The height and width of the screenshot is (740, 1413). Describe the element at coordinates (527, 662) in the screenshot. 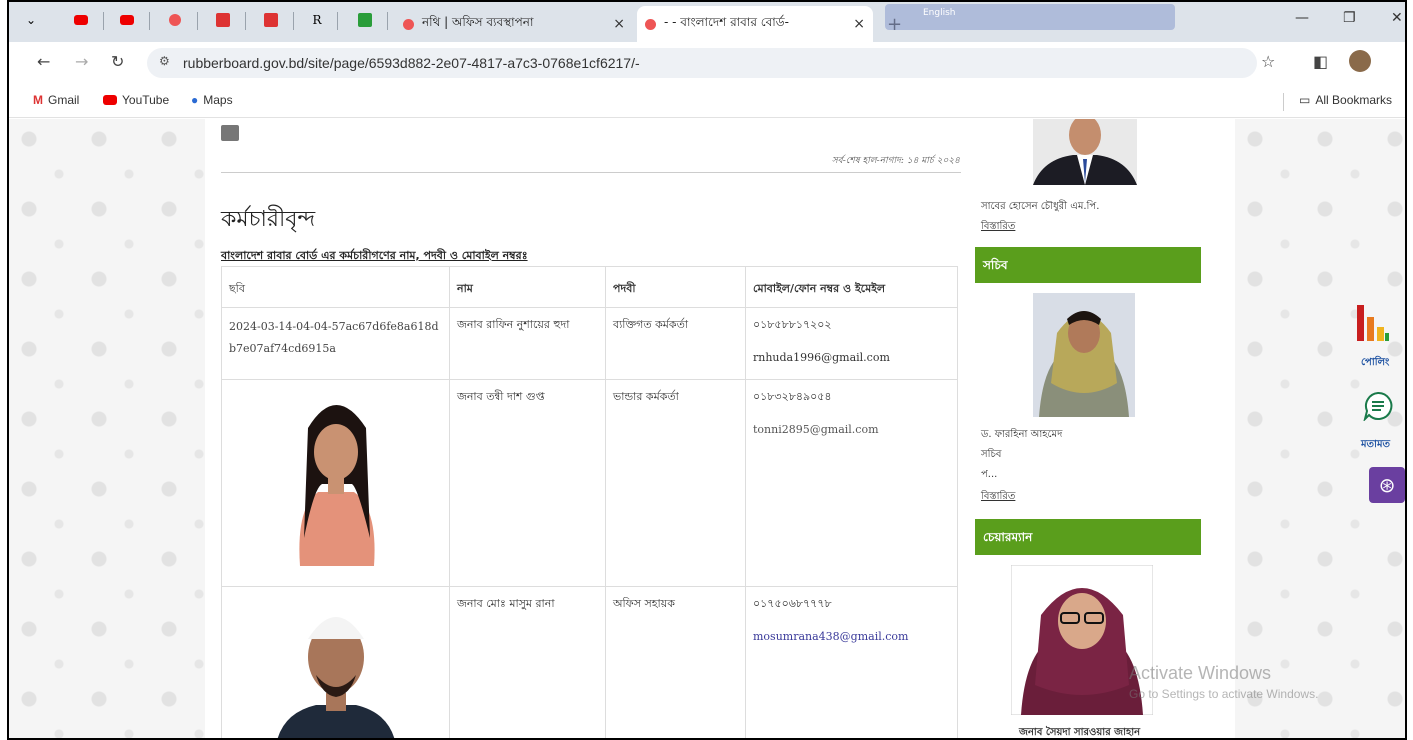

I see `name-cell: জনাব মোঃ মাসুম রানা` at that location.